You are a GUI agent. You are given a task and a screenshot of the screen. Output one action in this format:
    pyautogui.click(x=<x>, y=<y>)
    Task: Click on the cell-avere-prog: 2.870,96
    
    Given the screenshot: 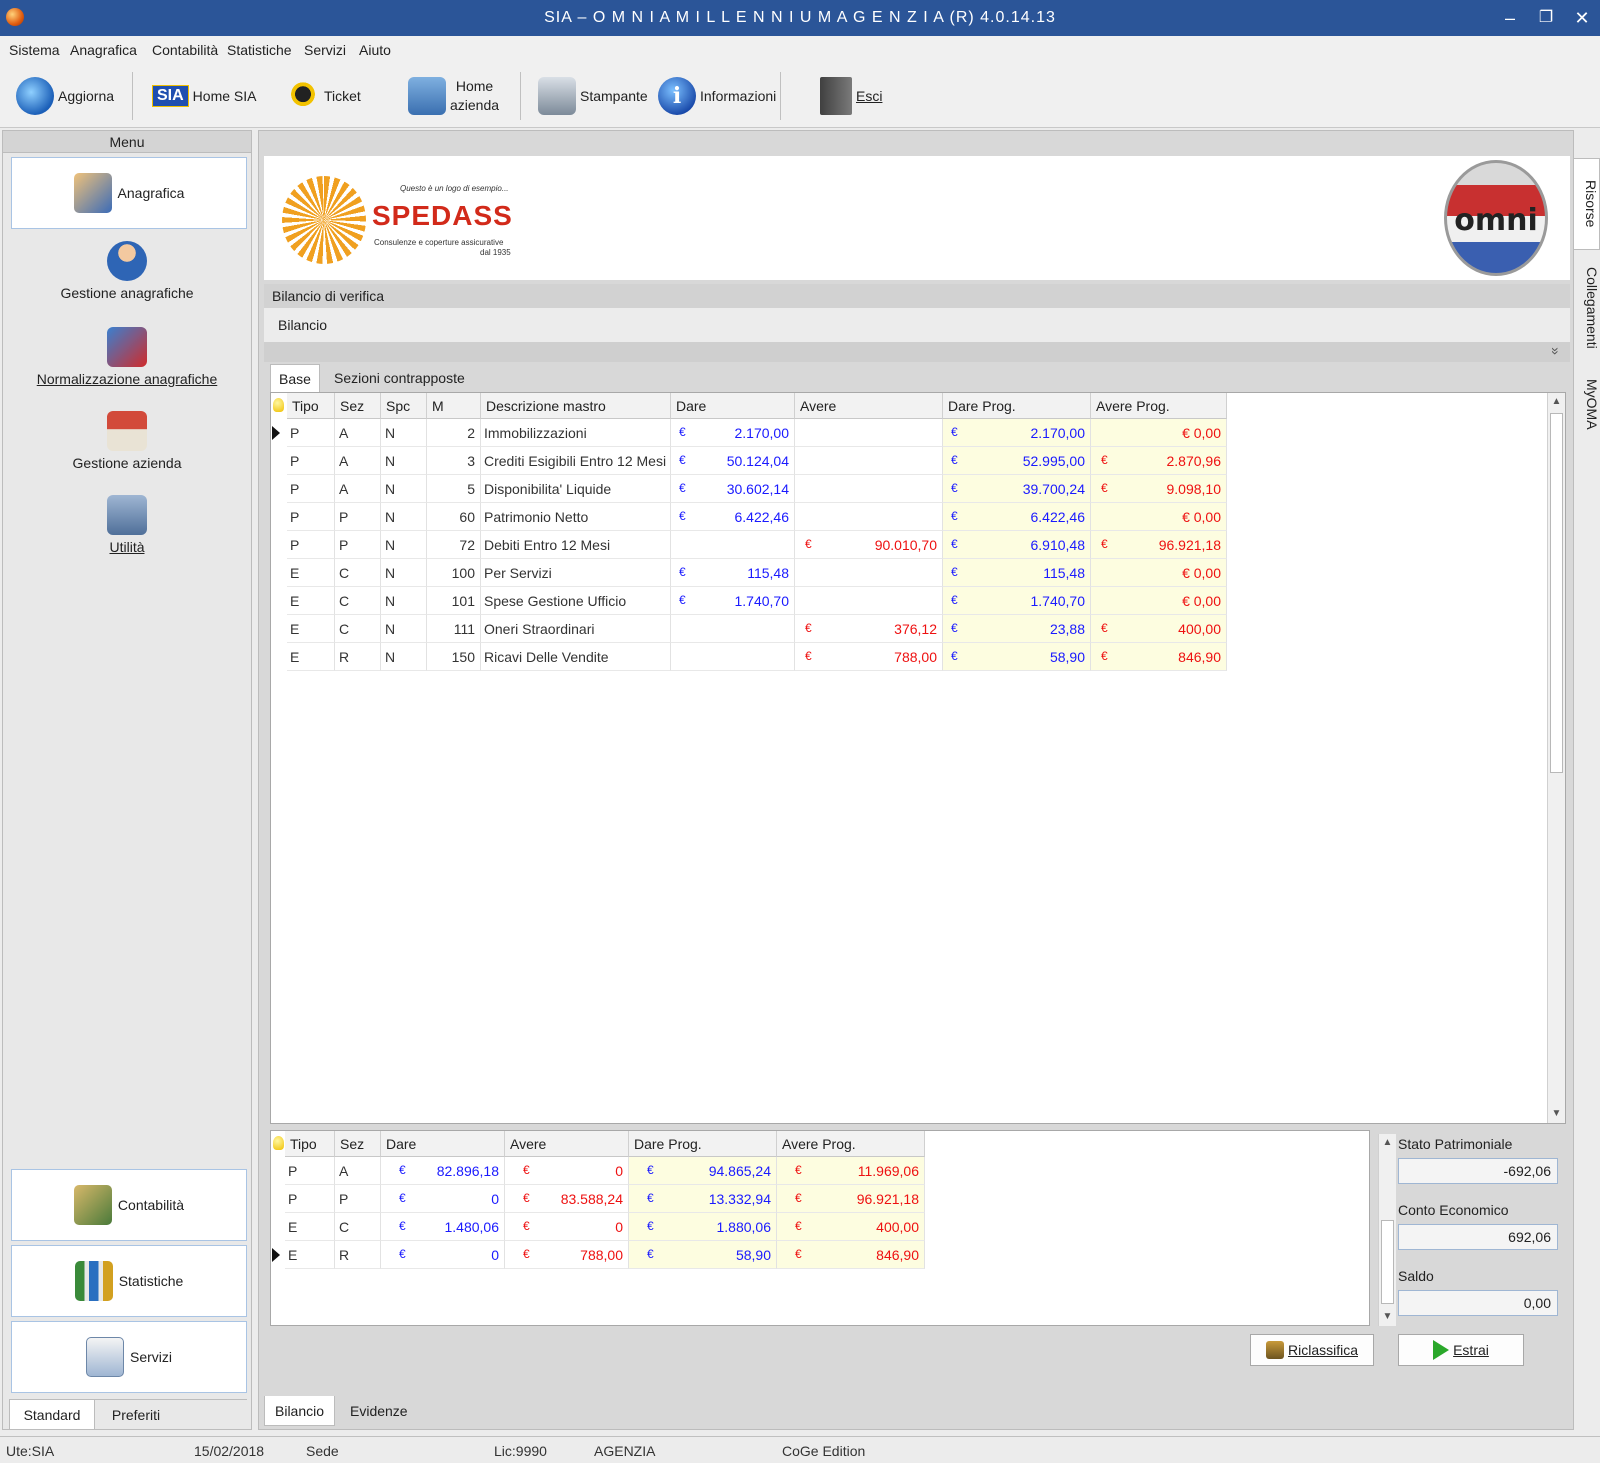 What is the action you would take?
    pyautogui.click(x=1159, y=461)
    